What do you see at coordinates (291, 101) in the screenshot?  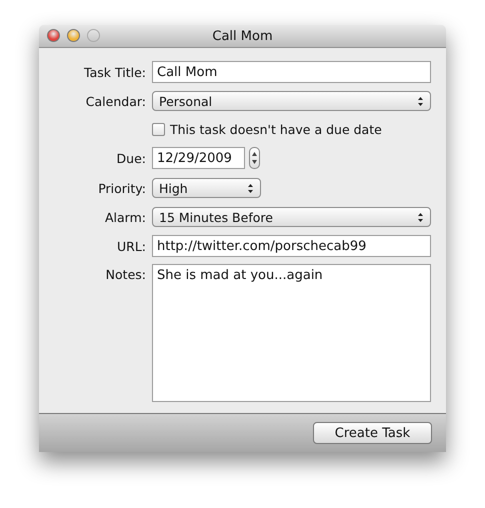 I see `popup-button: Personal` at bounding box center [291, 101].